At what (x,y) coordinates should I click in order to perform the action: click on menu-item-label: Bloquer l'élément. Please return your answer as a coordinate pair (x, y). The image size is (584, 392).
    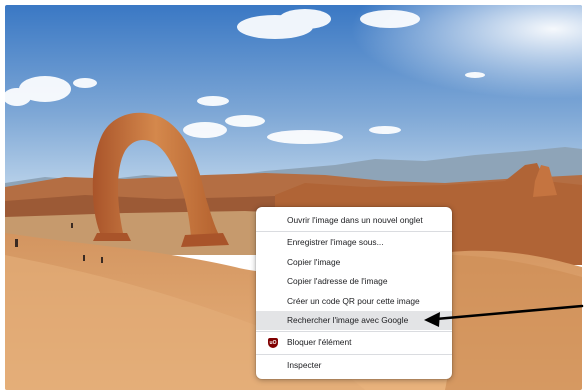
    Looking at the image, I should click on (319, 342).